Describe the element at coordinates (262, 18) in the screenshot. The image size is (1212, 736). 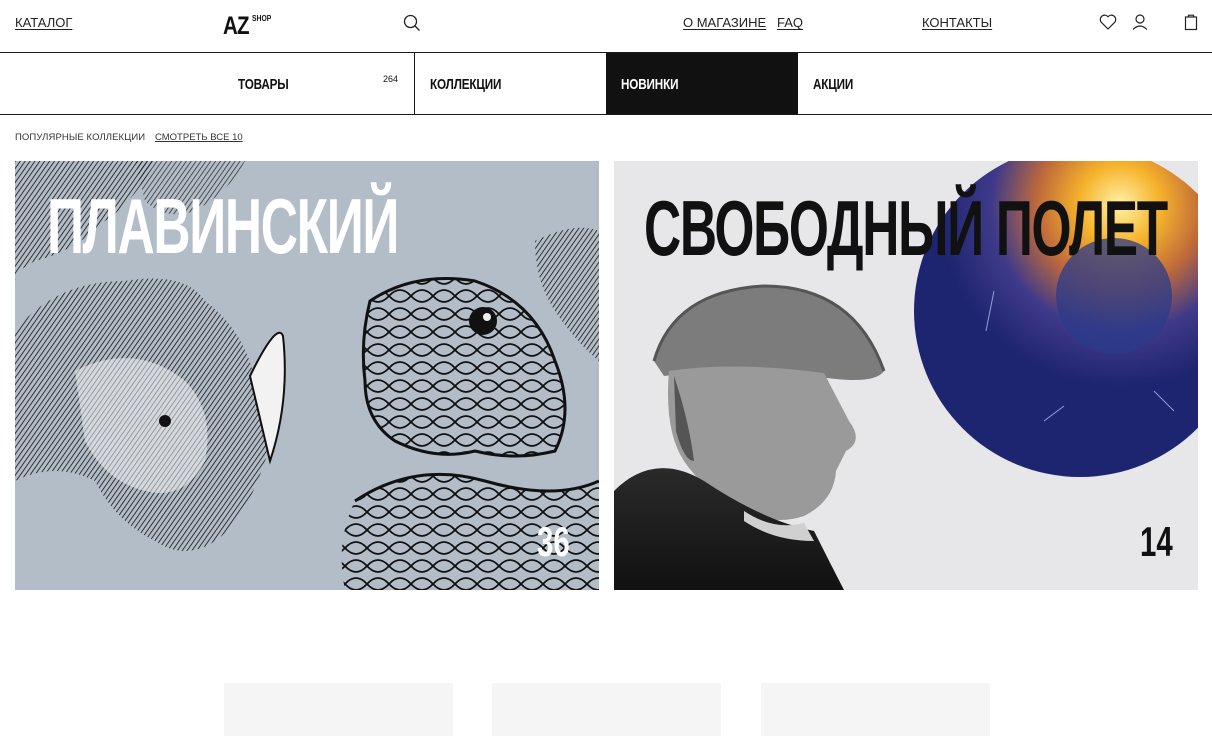
I see `logo-shop-label: SHOP` at that location.